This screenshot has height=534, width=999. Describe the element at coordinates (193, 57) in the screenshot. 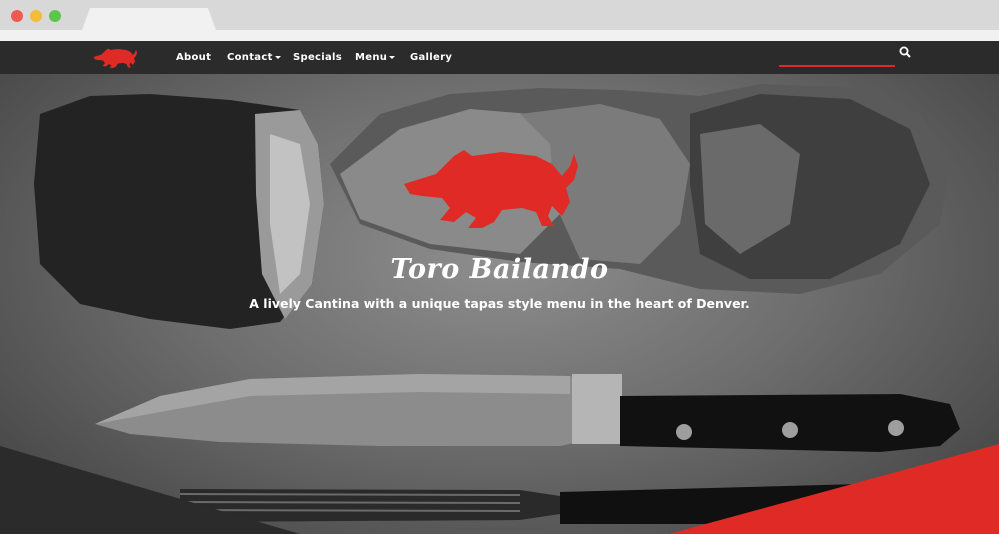

I see `nav-about: About` at that location.